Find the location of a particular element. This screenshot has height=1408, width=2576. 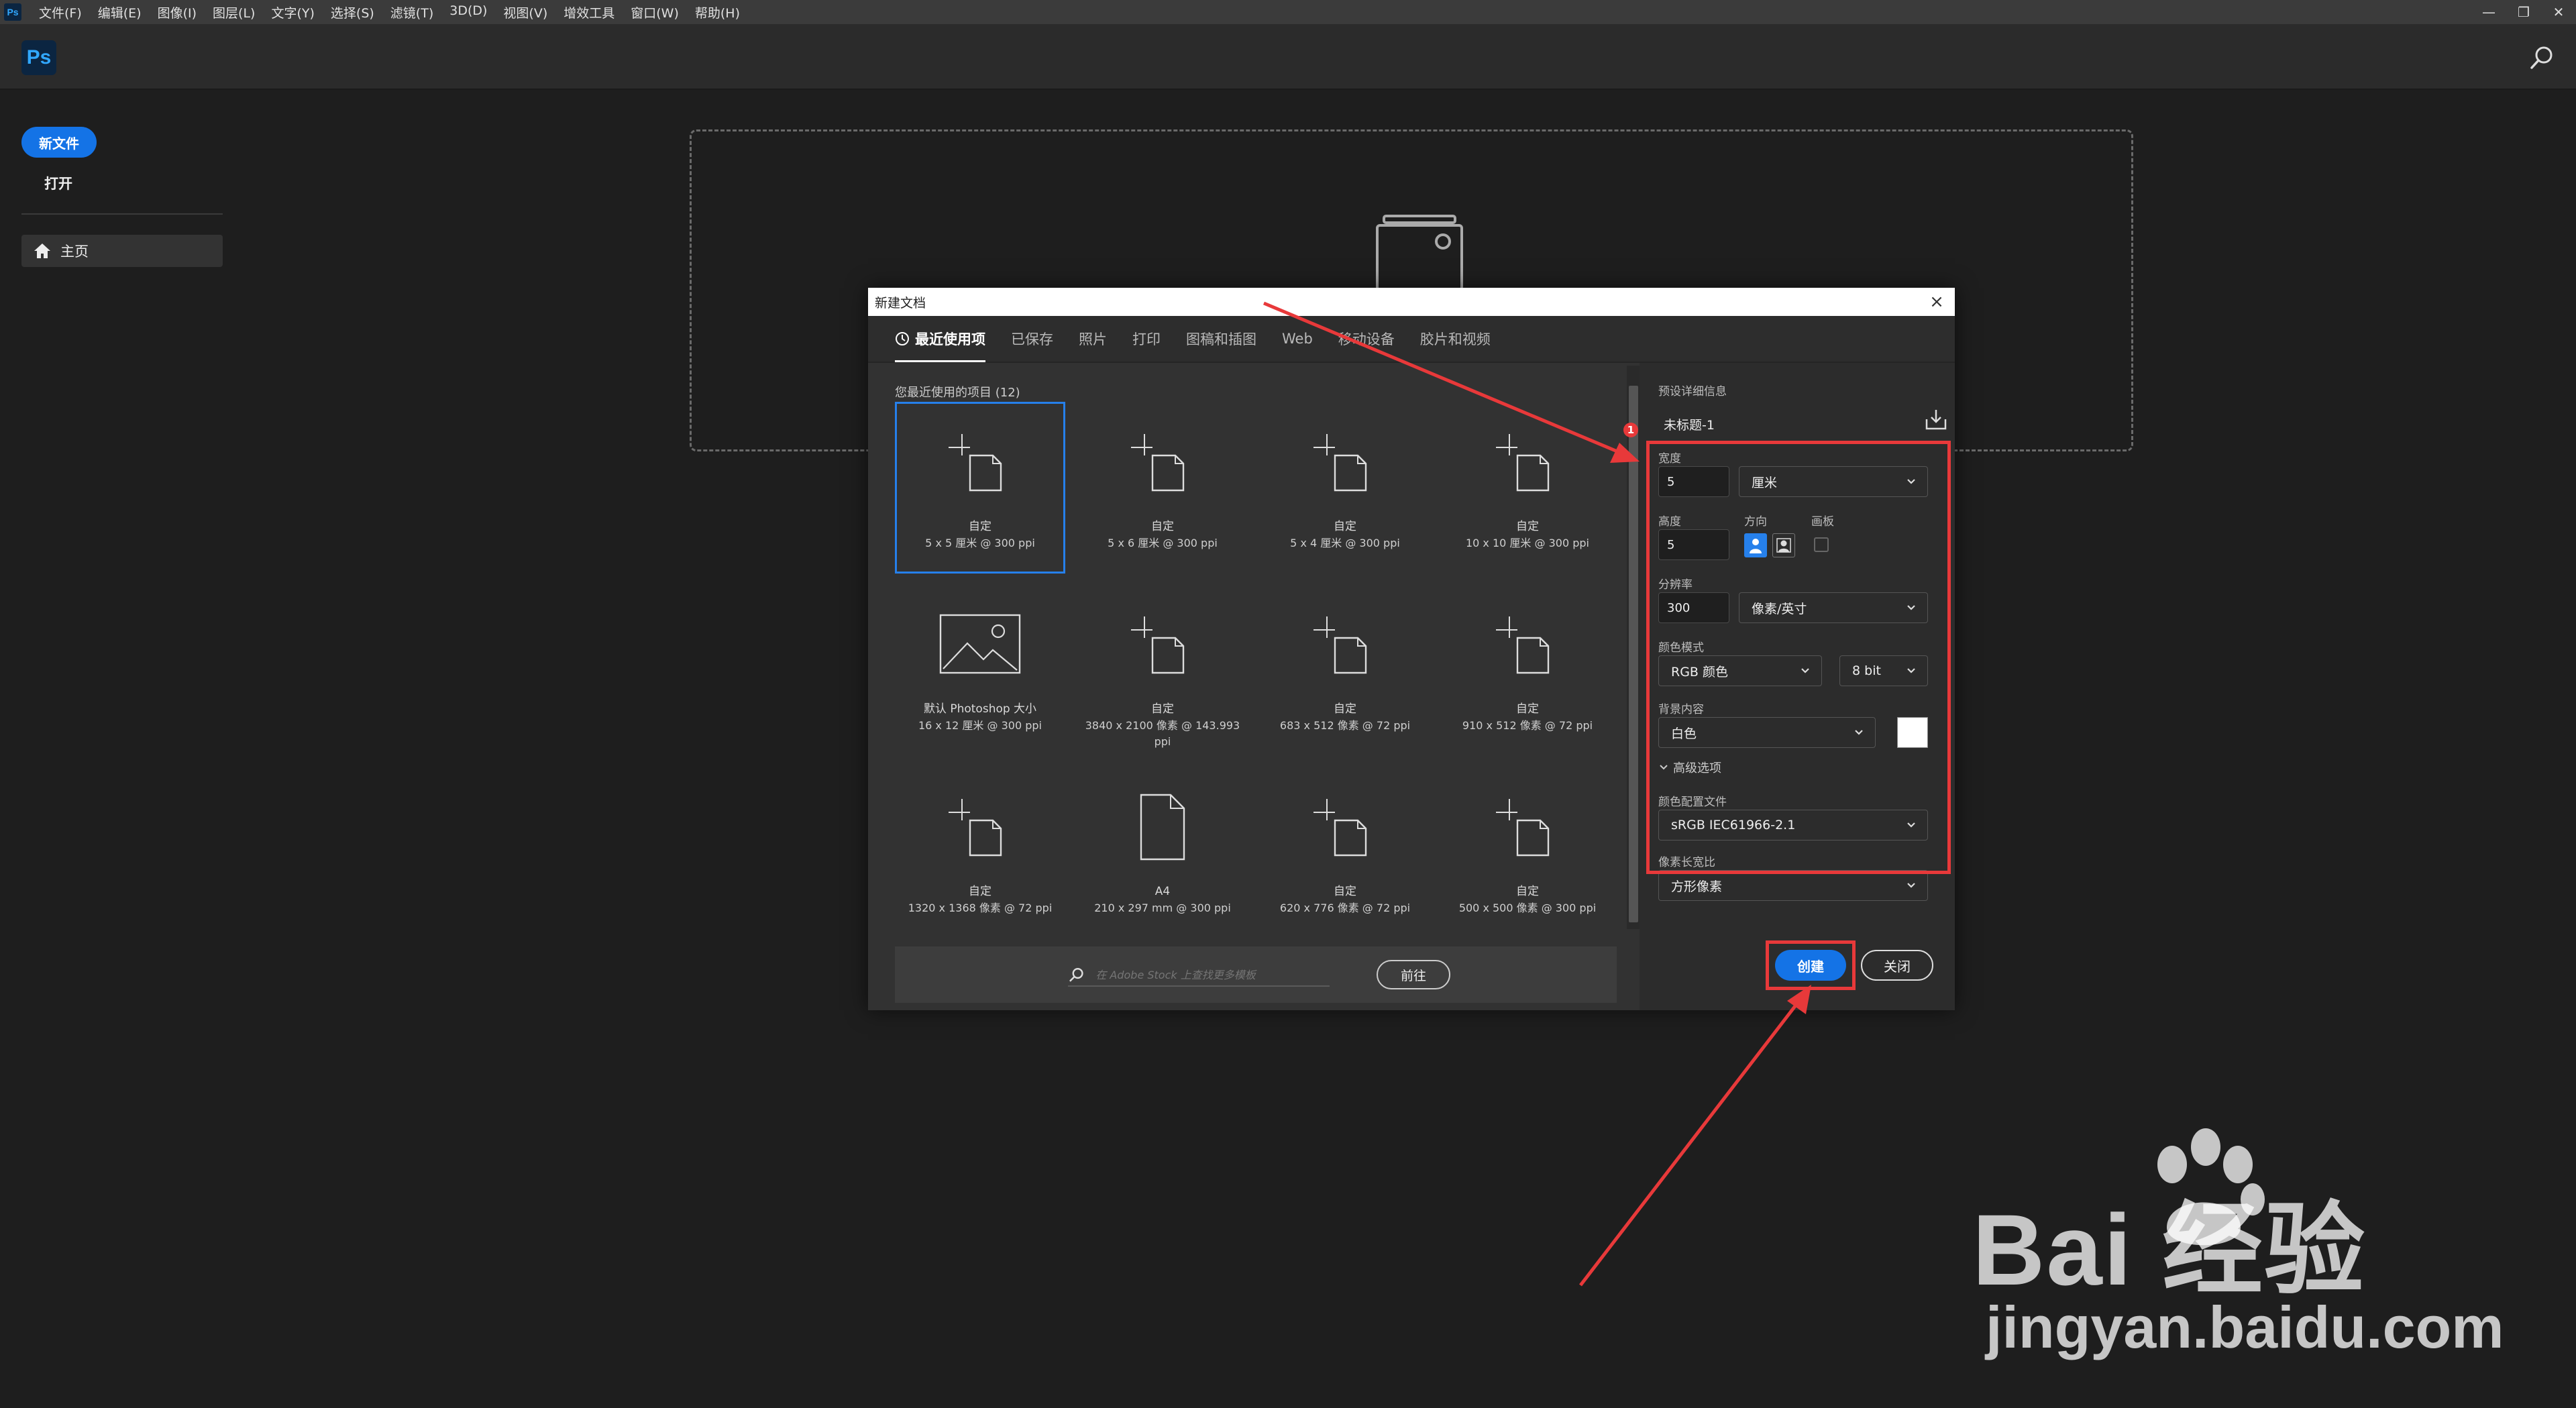

menu-item: 编辑(E) is located at coordinates (120, 12).